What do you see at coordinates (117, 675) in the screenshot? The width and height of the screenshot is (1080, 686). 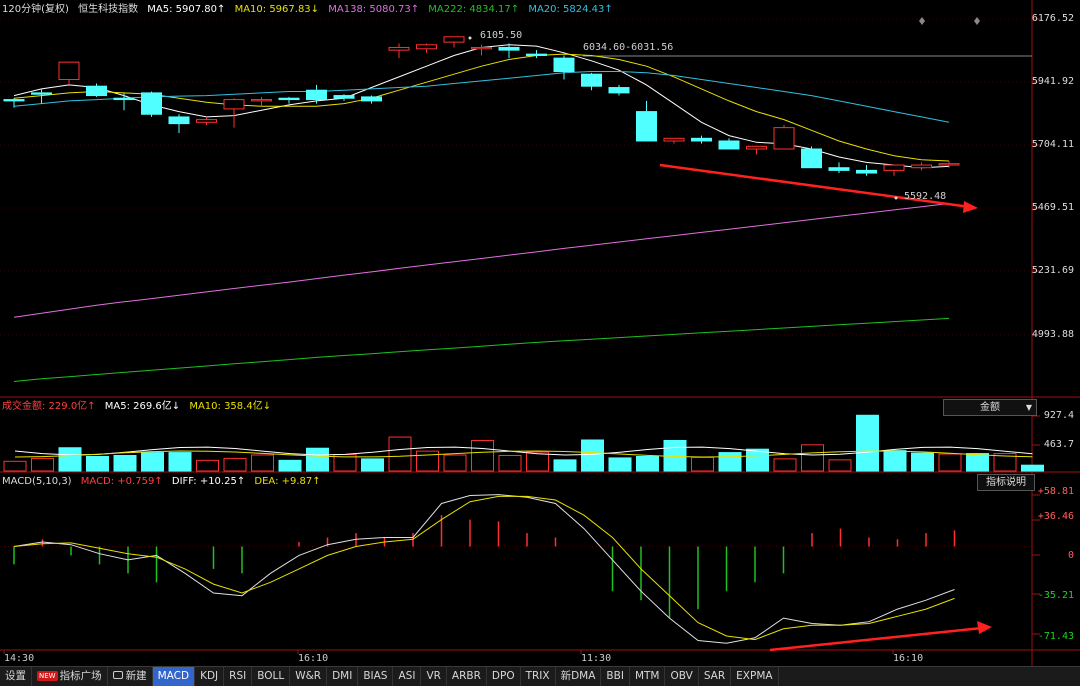 I see `lock-icon` at bounding box center [117, 675].